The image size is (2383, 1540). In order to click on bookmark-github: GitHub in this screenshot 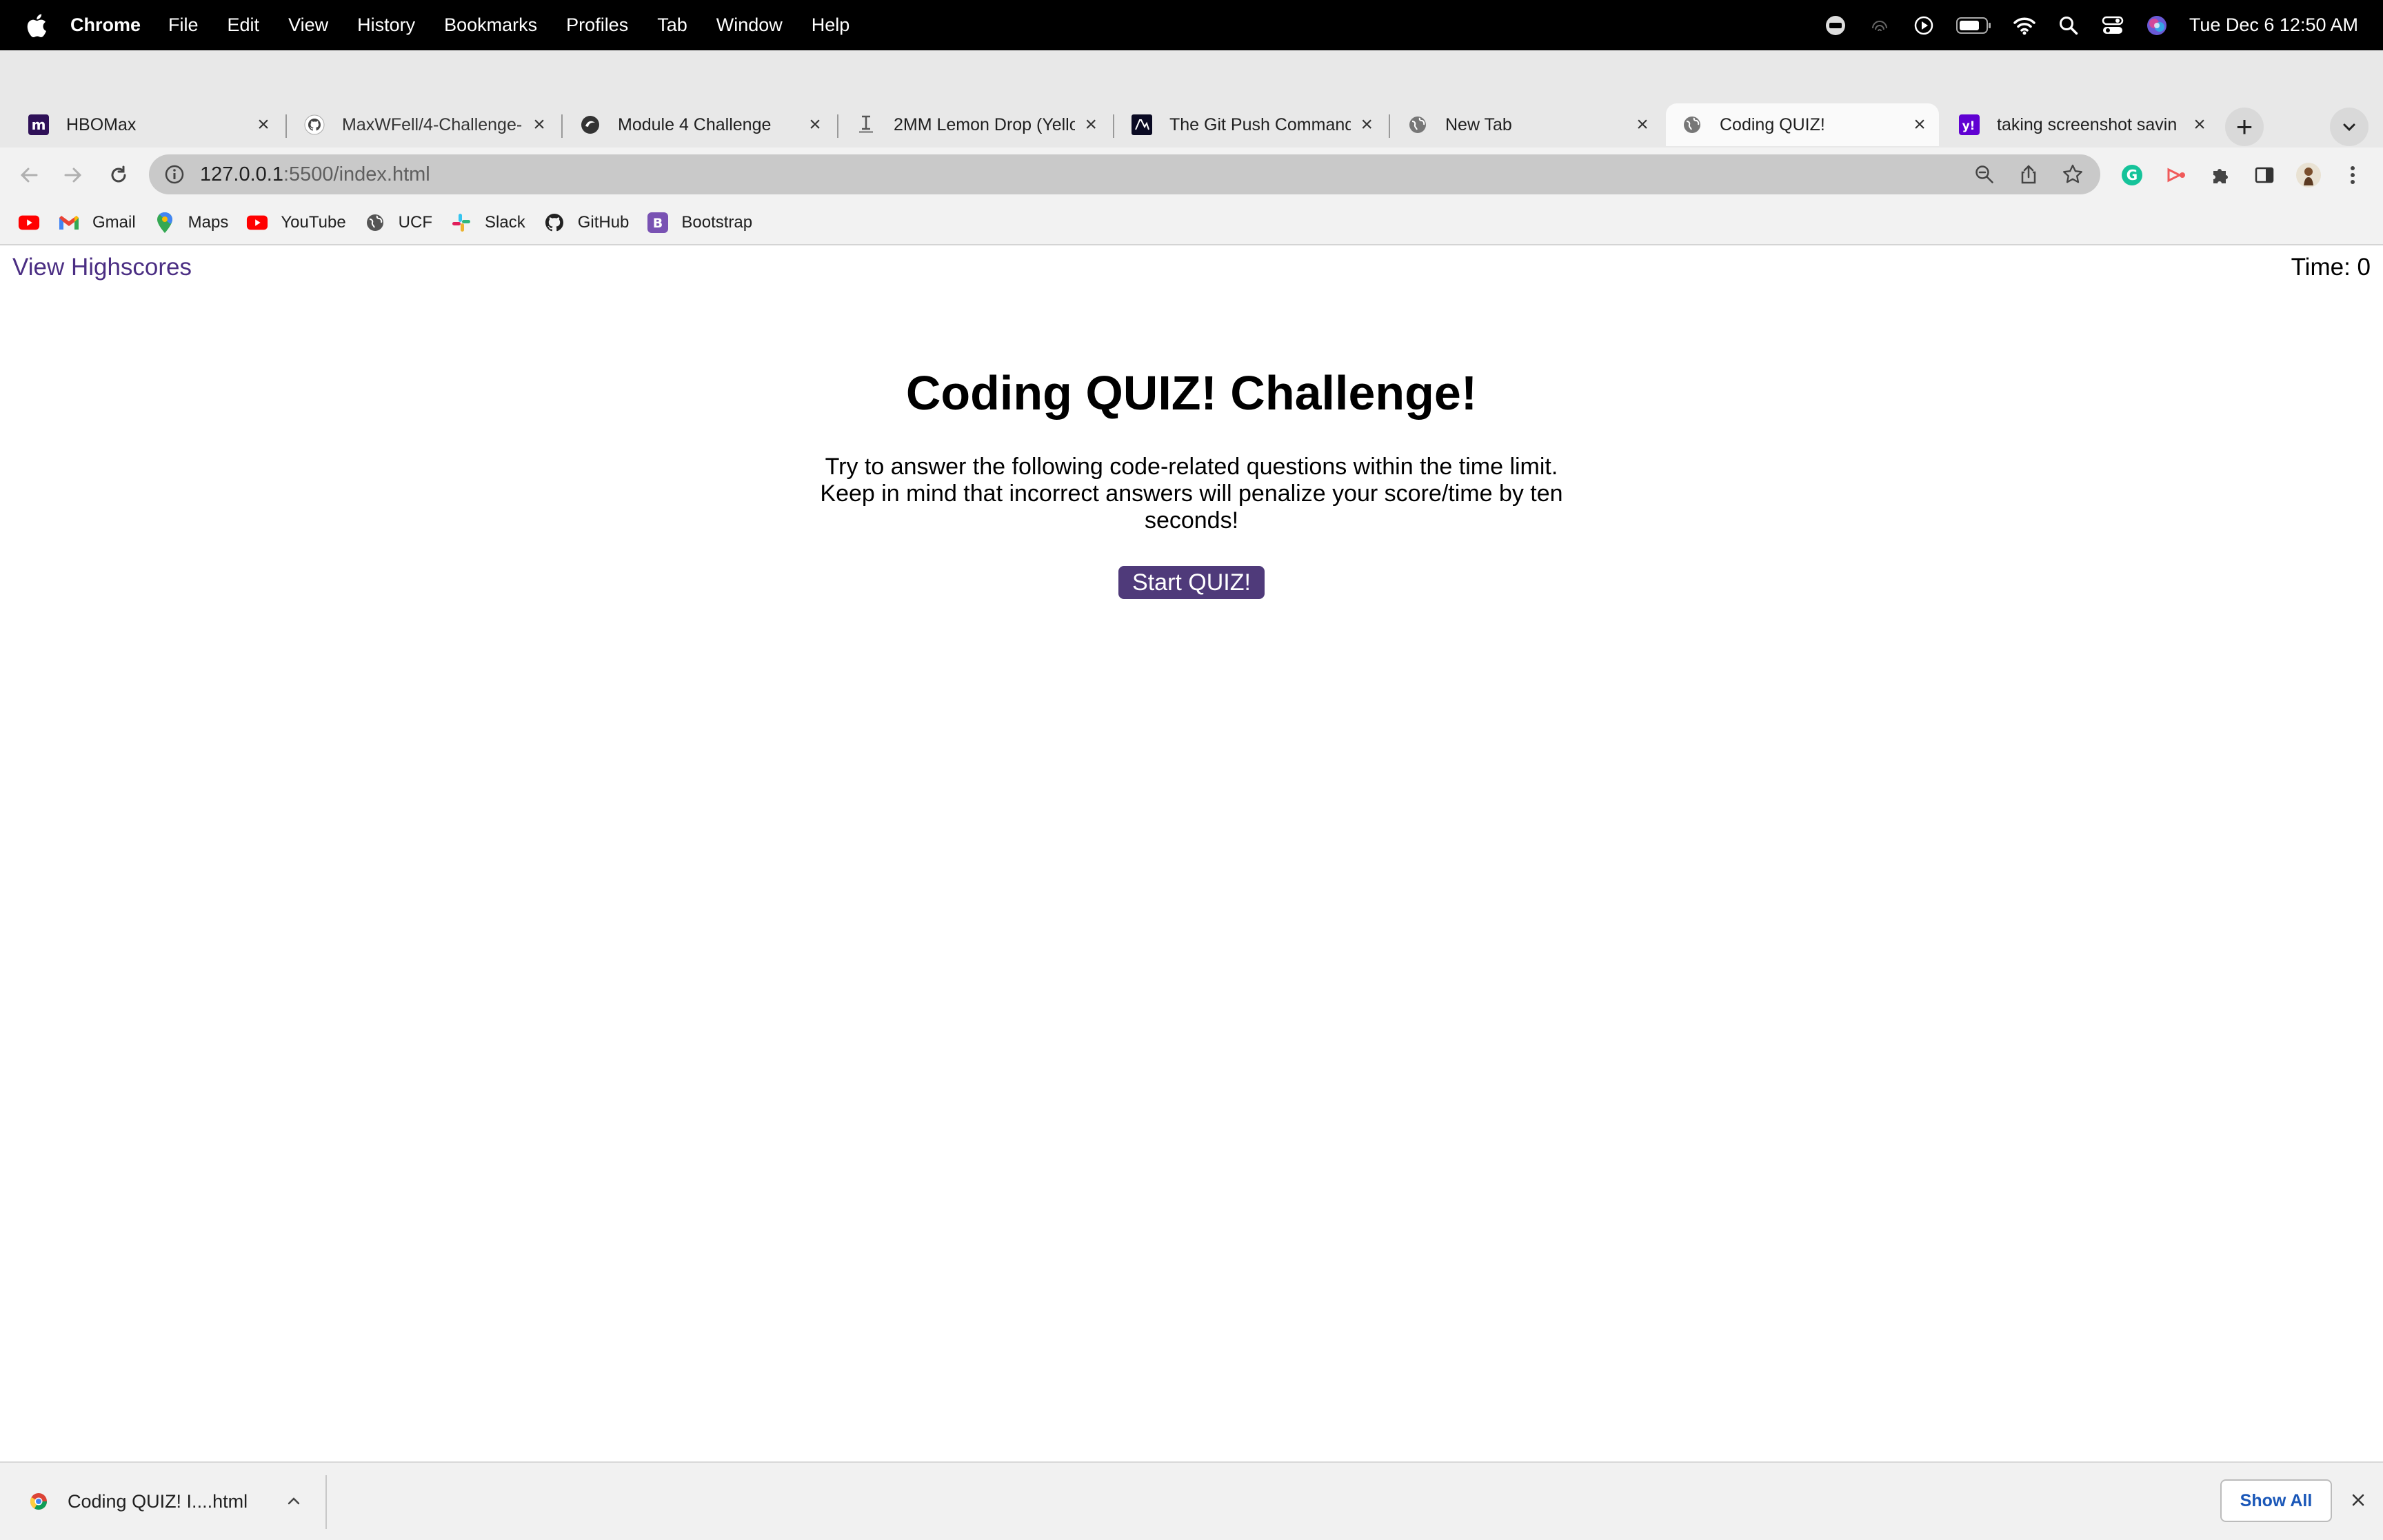, I will do `click(586, 223)`.